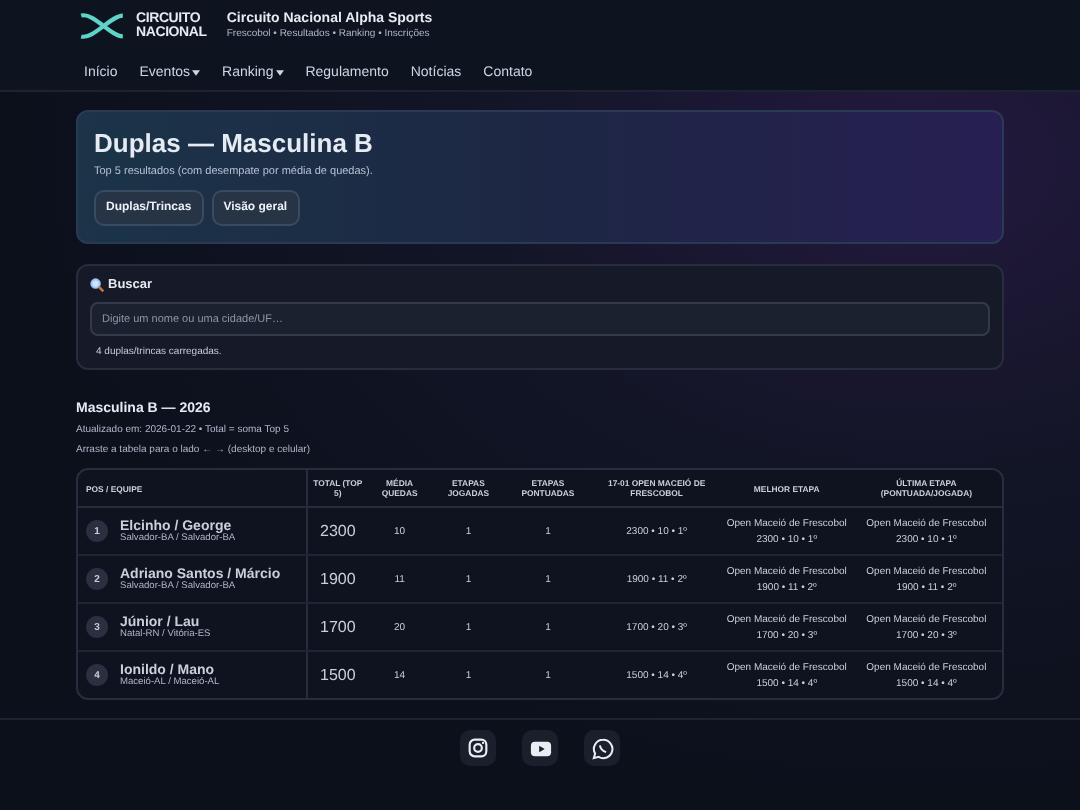 The image size is (1080, 810). What do you see at coordinates (602, 748) in the screenshot?
I see `chat-icon` at bounding box center [602, 748].